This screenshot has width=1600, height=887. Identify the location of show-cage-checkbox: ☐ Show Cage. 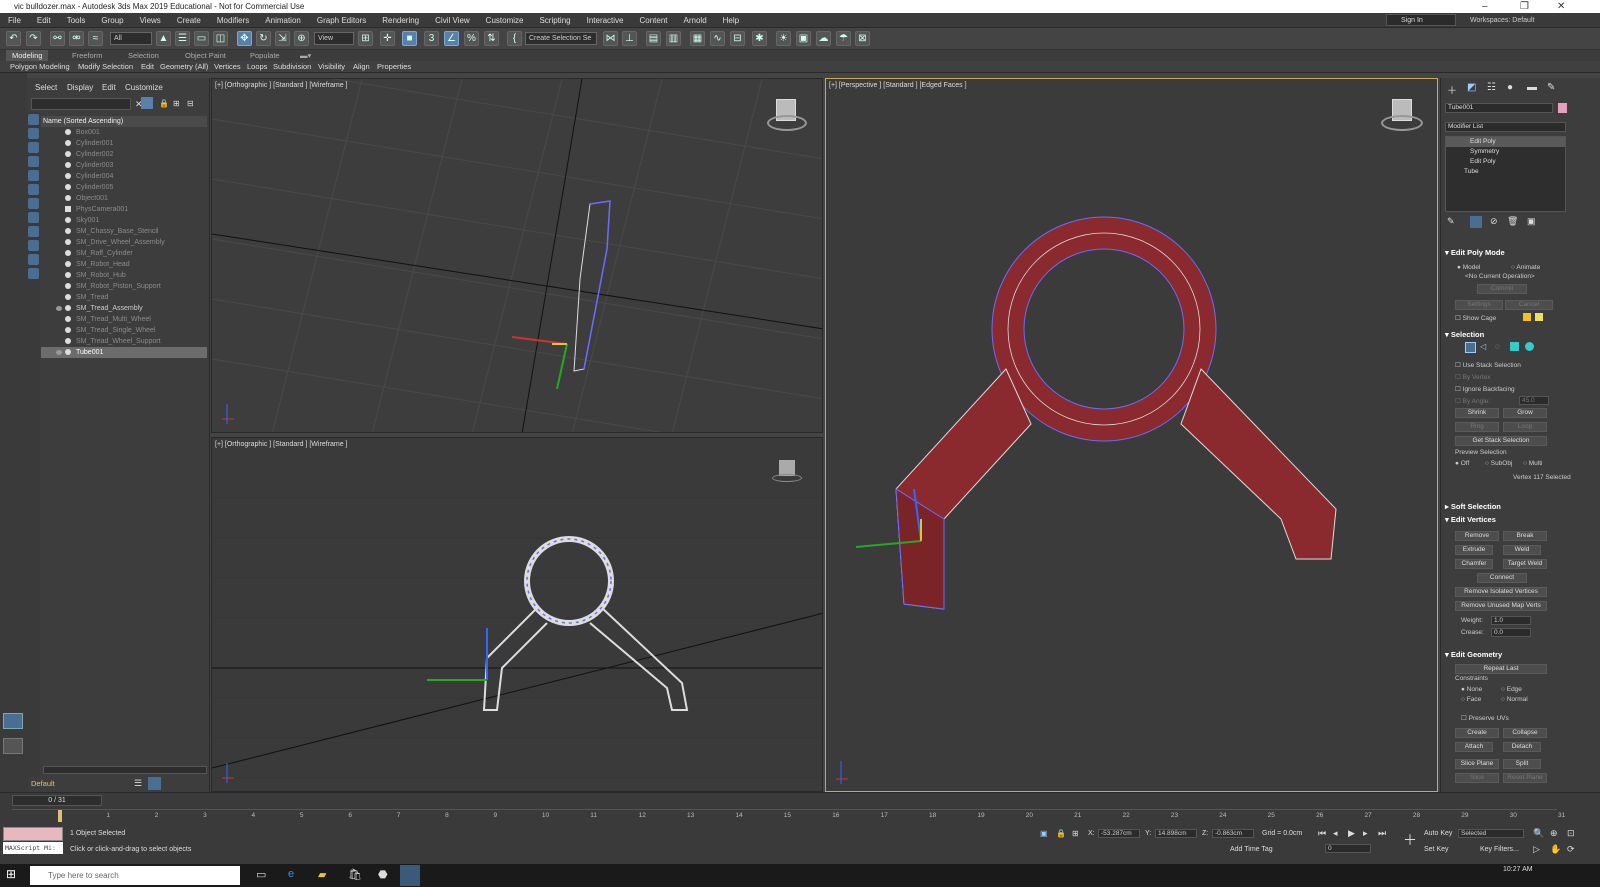
(1475, 318).